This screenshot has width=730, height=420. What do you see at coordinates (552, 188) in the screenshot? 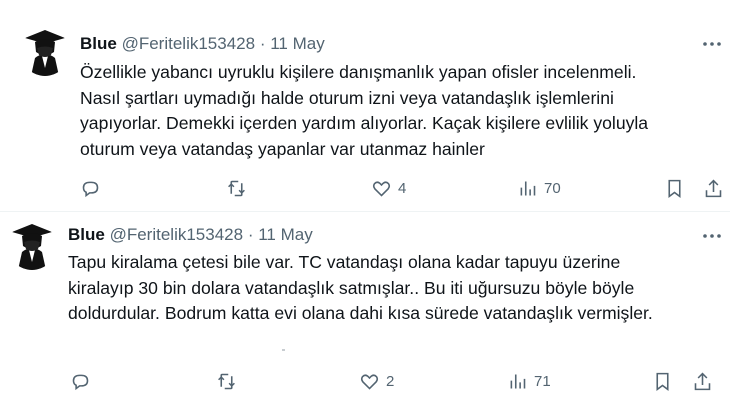
I see `views-count: 70` at bounding box center [552, 188].